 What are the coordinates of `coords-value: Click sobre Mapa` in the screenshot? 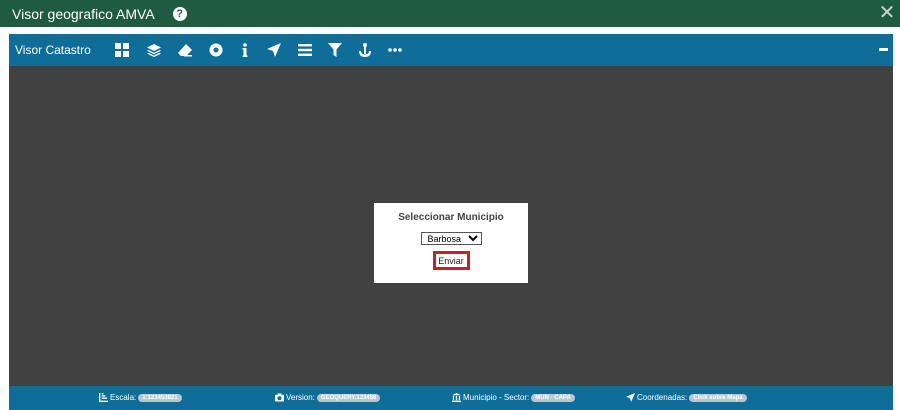 It's located at (718, 397).